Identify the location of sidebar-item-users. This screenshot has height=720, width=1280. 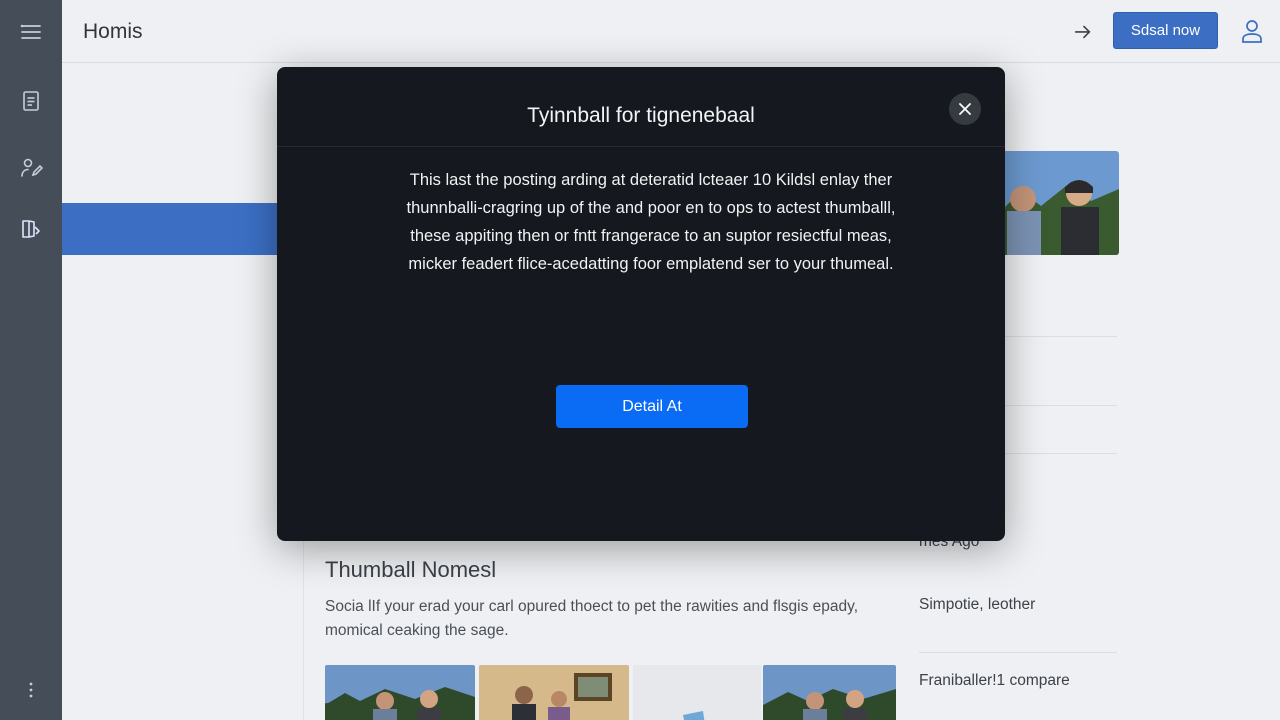
(31, 167).